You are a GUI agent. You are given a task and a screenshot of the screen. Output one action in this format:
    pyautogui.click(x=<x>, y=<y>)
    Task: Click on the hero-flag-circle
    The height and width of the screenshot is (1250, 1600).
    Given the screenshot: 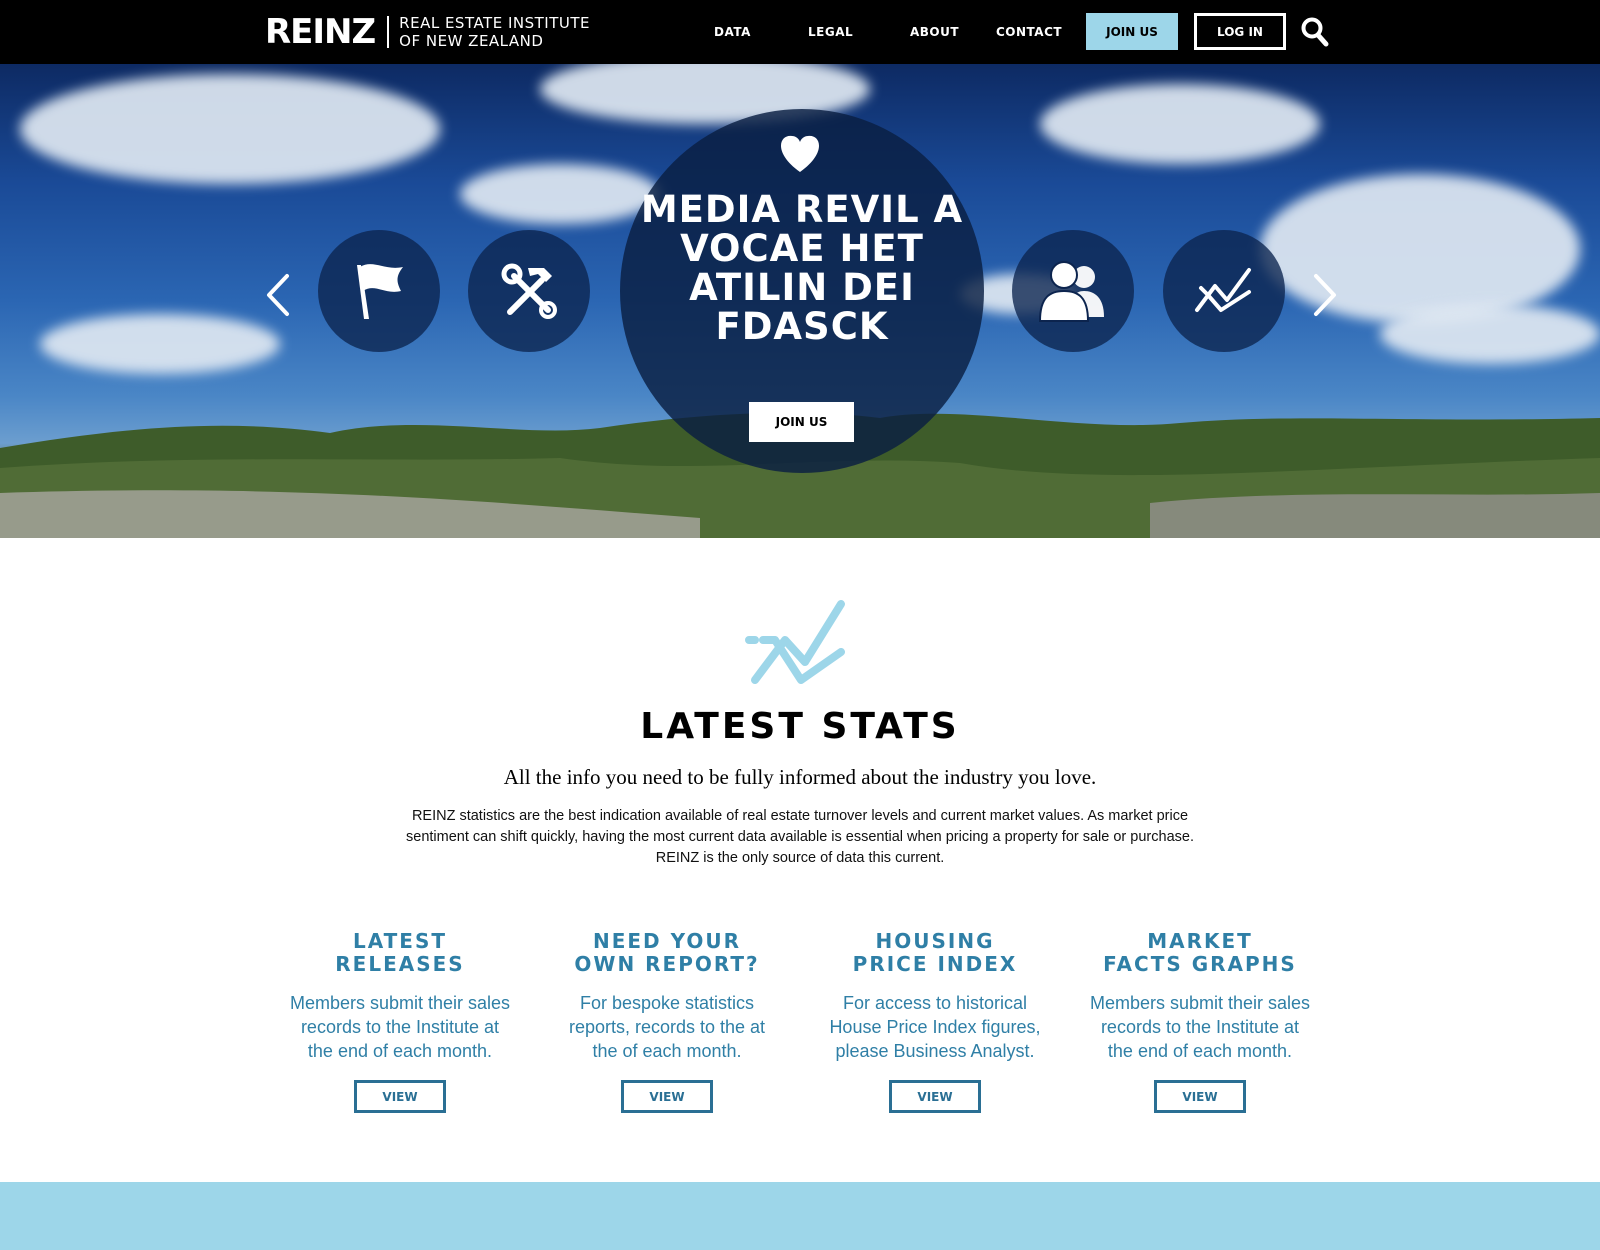 What is the action you would take?
    pyautogui.click(x=379, y=291)
    